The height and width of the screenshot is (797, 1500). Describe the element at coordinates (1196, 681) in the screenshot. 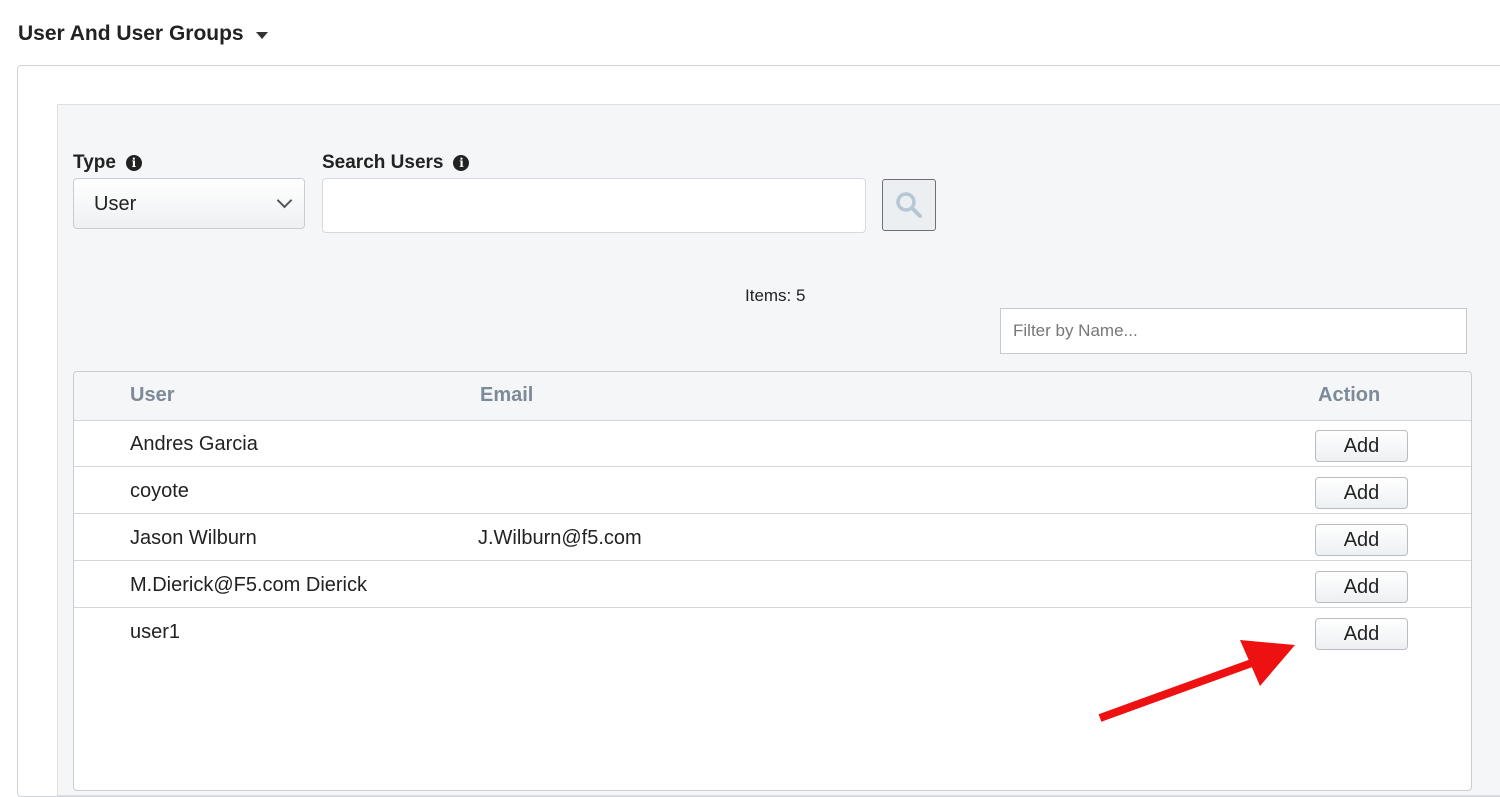

I see `annotation-arrow-icon` at that location.